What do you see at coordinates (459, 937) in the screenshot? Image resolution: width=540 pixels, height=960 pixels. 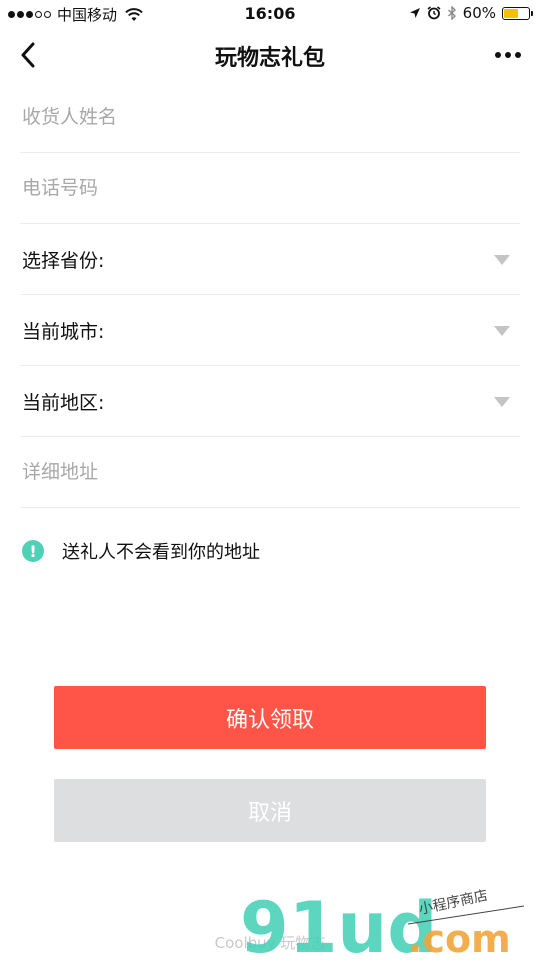 I see `watermark-domain: .com` at bounding box center [459, 937].